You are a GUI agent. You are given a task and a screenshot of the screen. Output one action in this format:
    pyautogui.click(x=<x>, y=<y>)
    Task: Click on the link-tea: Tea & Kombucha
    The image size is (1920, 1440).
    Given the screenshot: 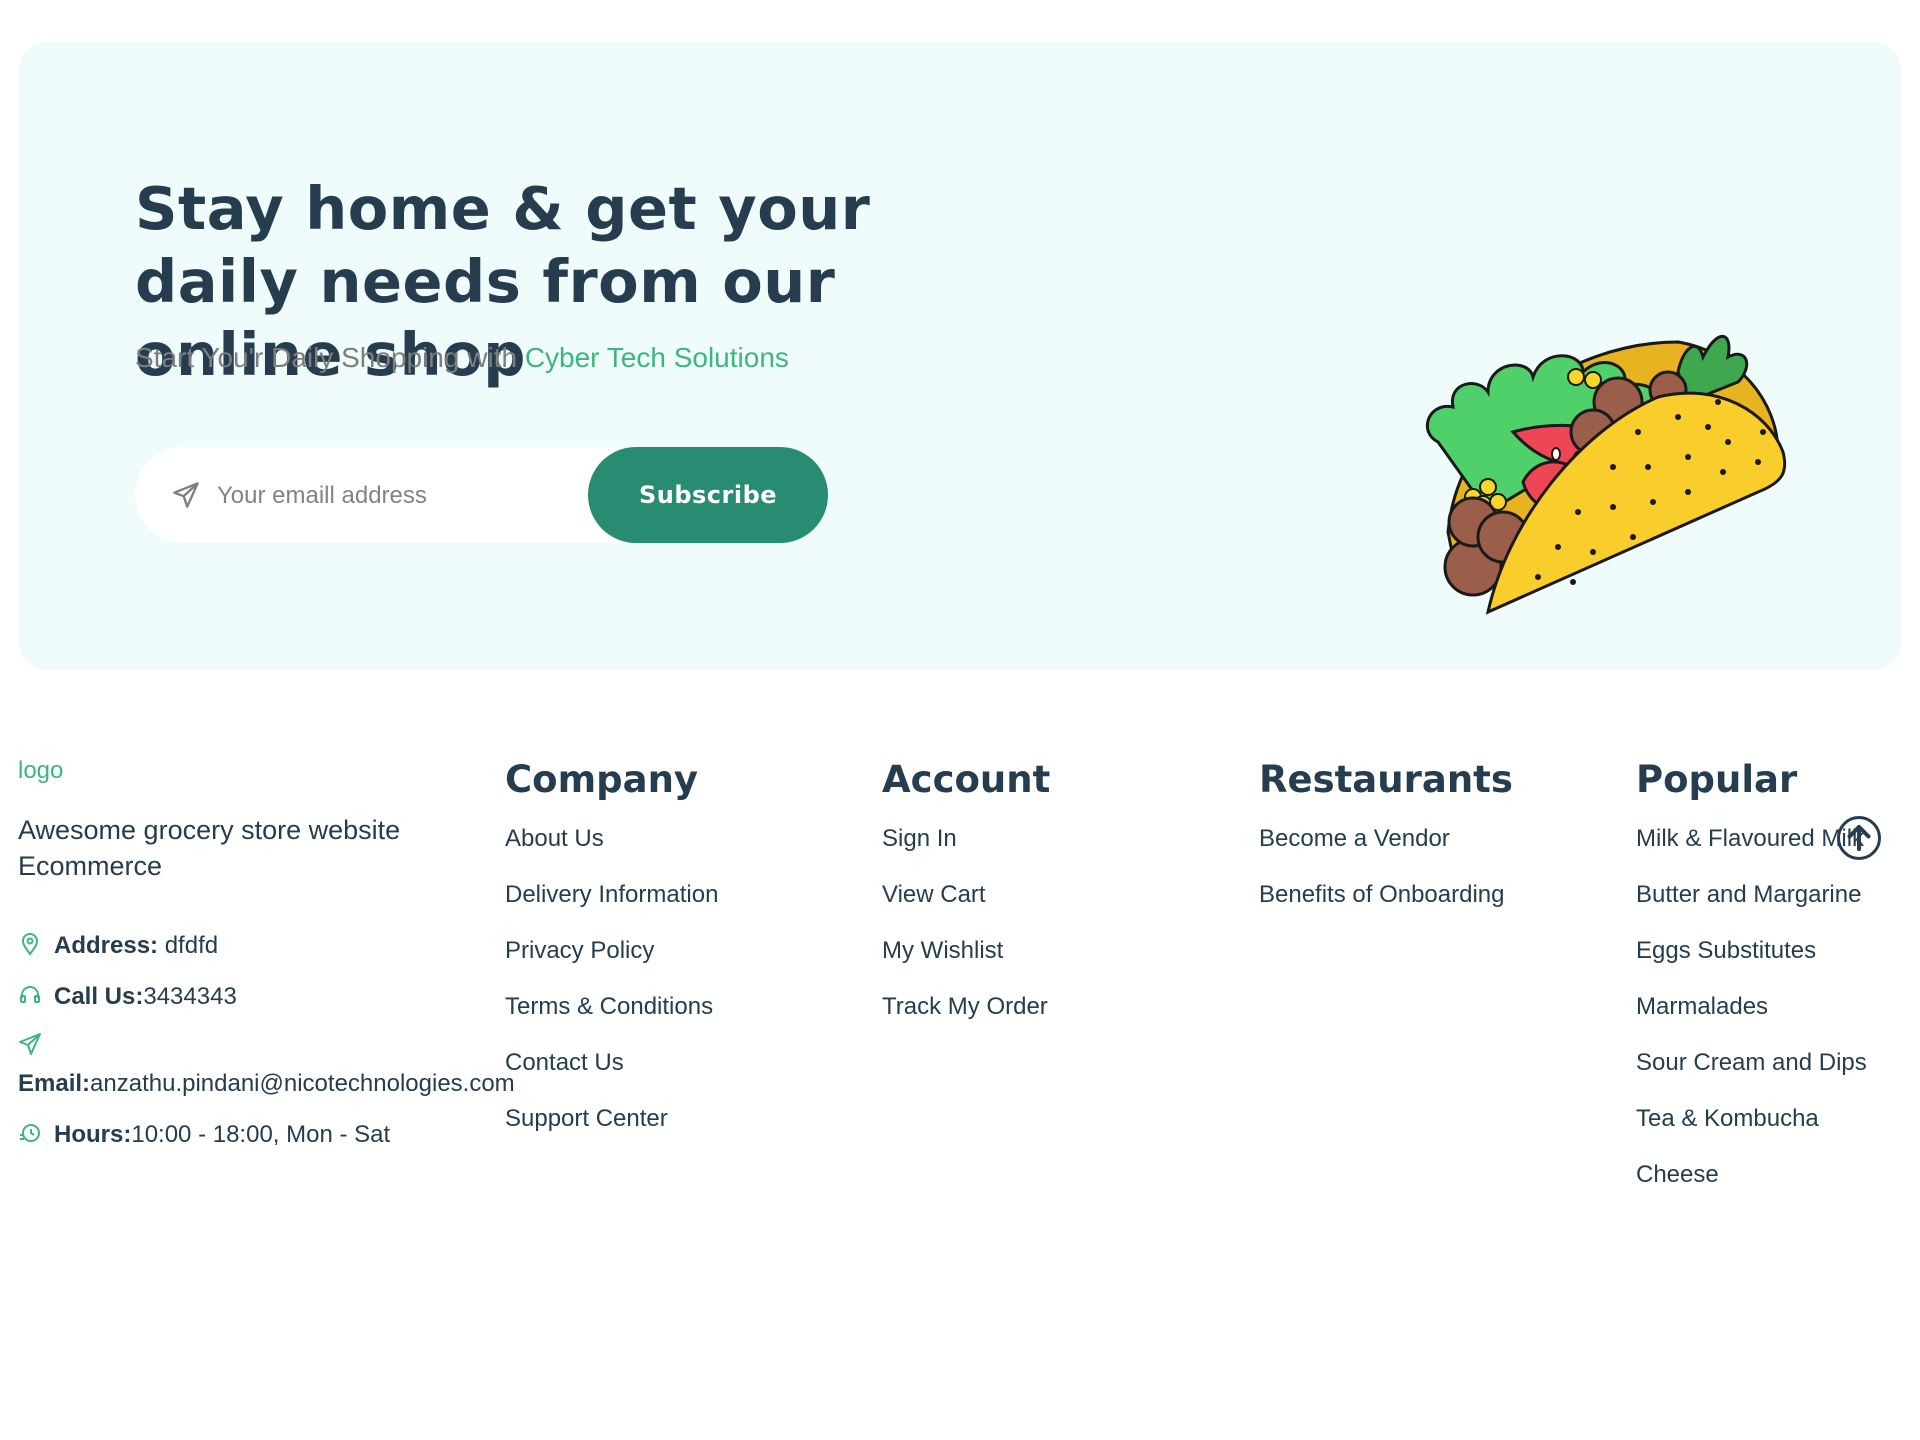 What is the action you would take?
    pyautogui.click(x=1751, y=1133)
    